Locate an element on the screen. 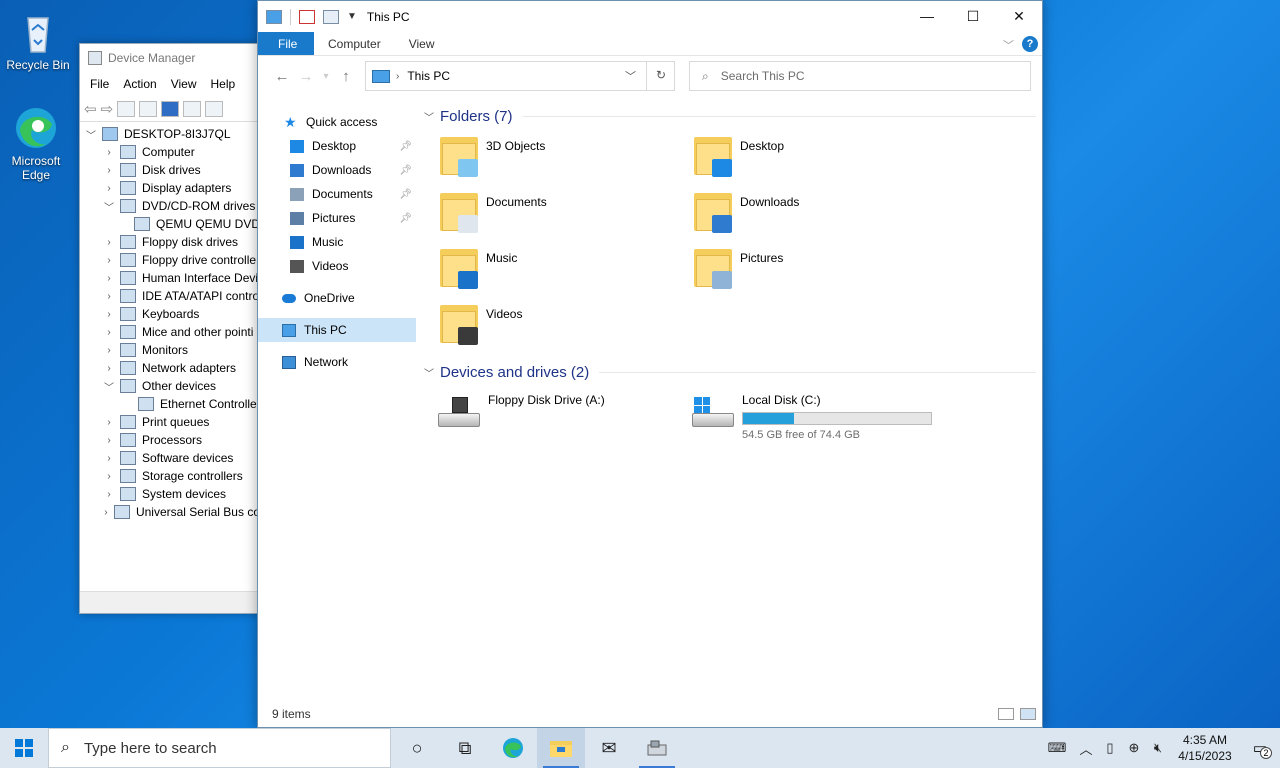 The image size is (1280, 768). folder-desktop: Desktop is located at coordinates (805, 157).